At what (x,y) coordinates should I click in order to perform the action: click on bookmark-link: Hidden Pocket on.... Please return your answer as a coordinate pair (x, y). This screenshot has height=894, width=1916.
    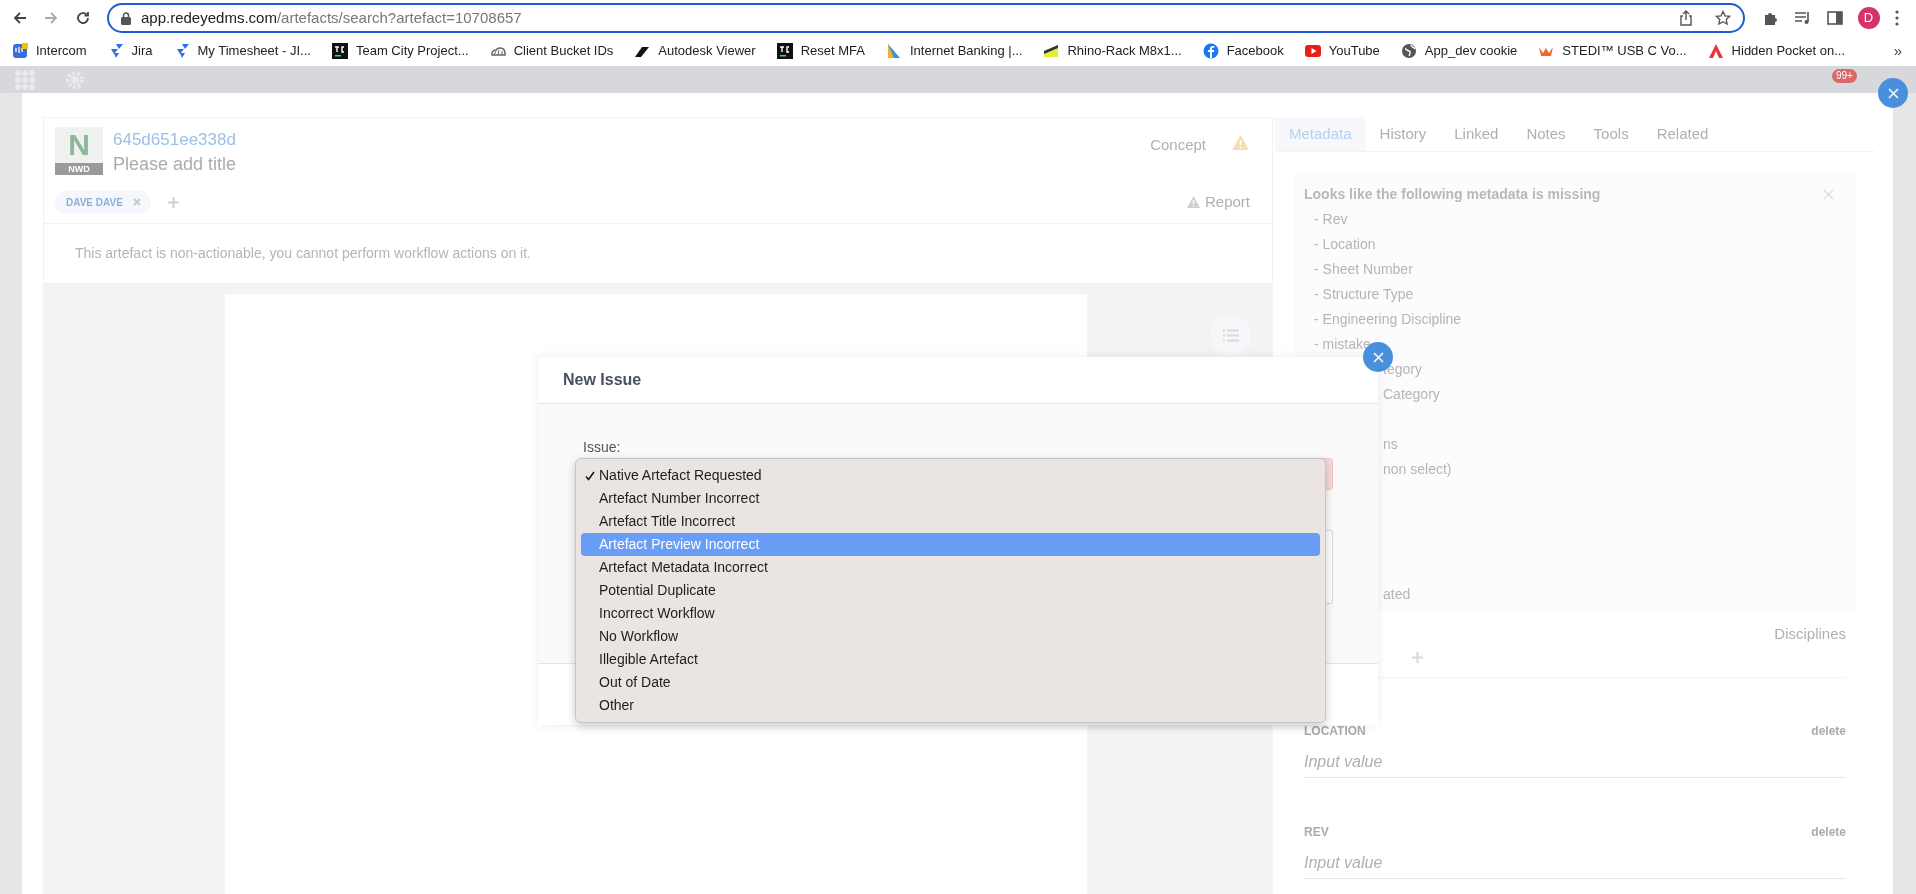
    Looking at the image, I should click on (1776, 51).